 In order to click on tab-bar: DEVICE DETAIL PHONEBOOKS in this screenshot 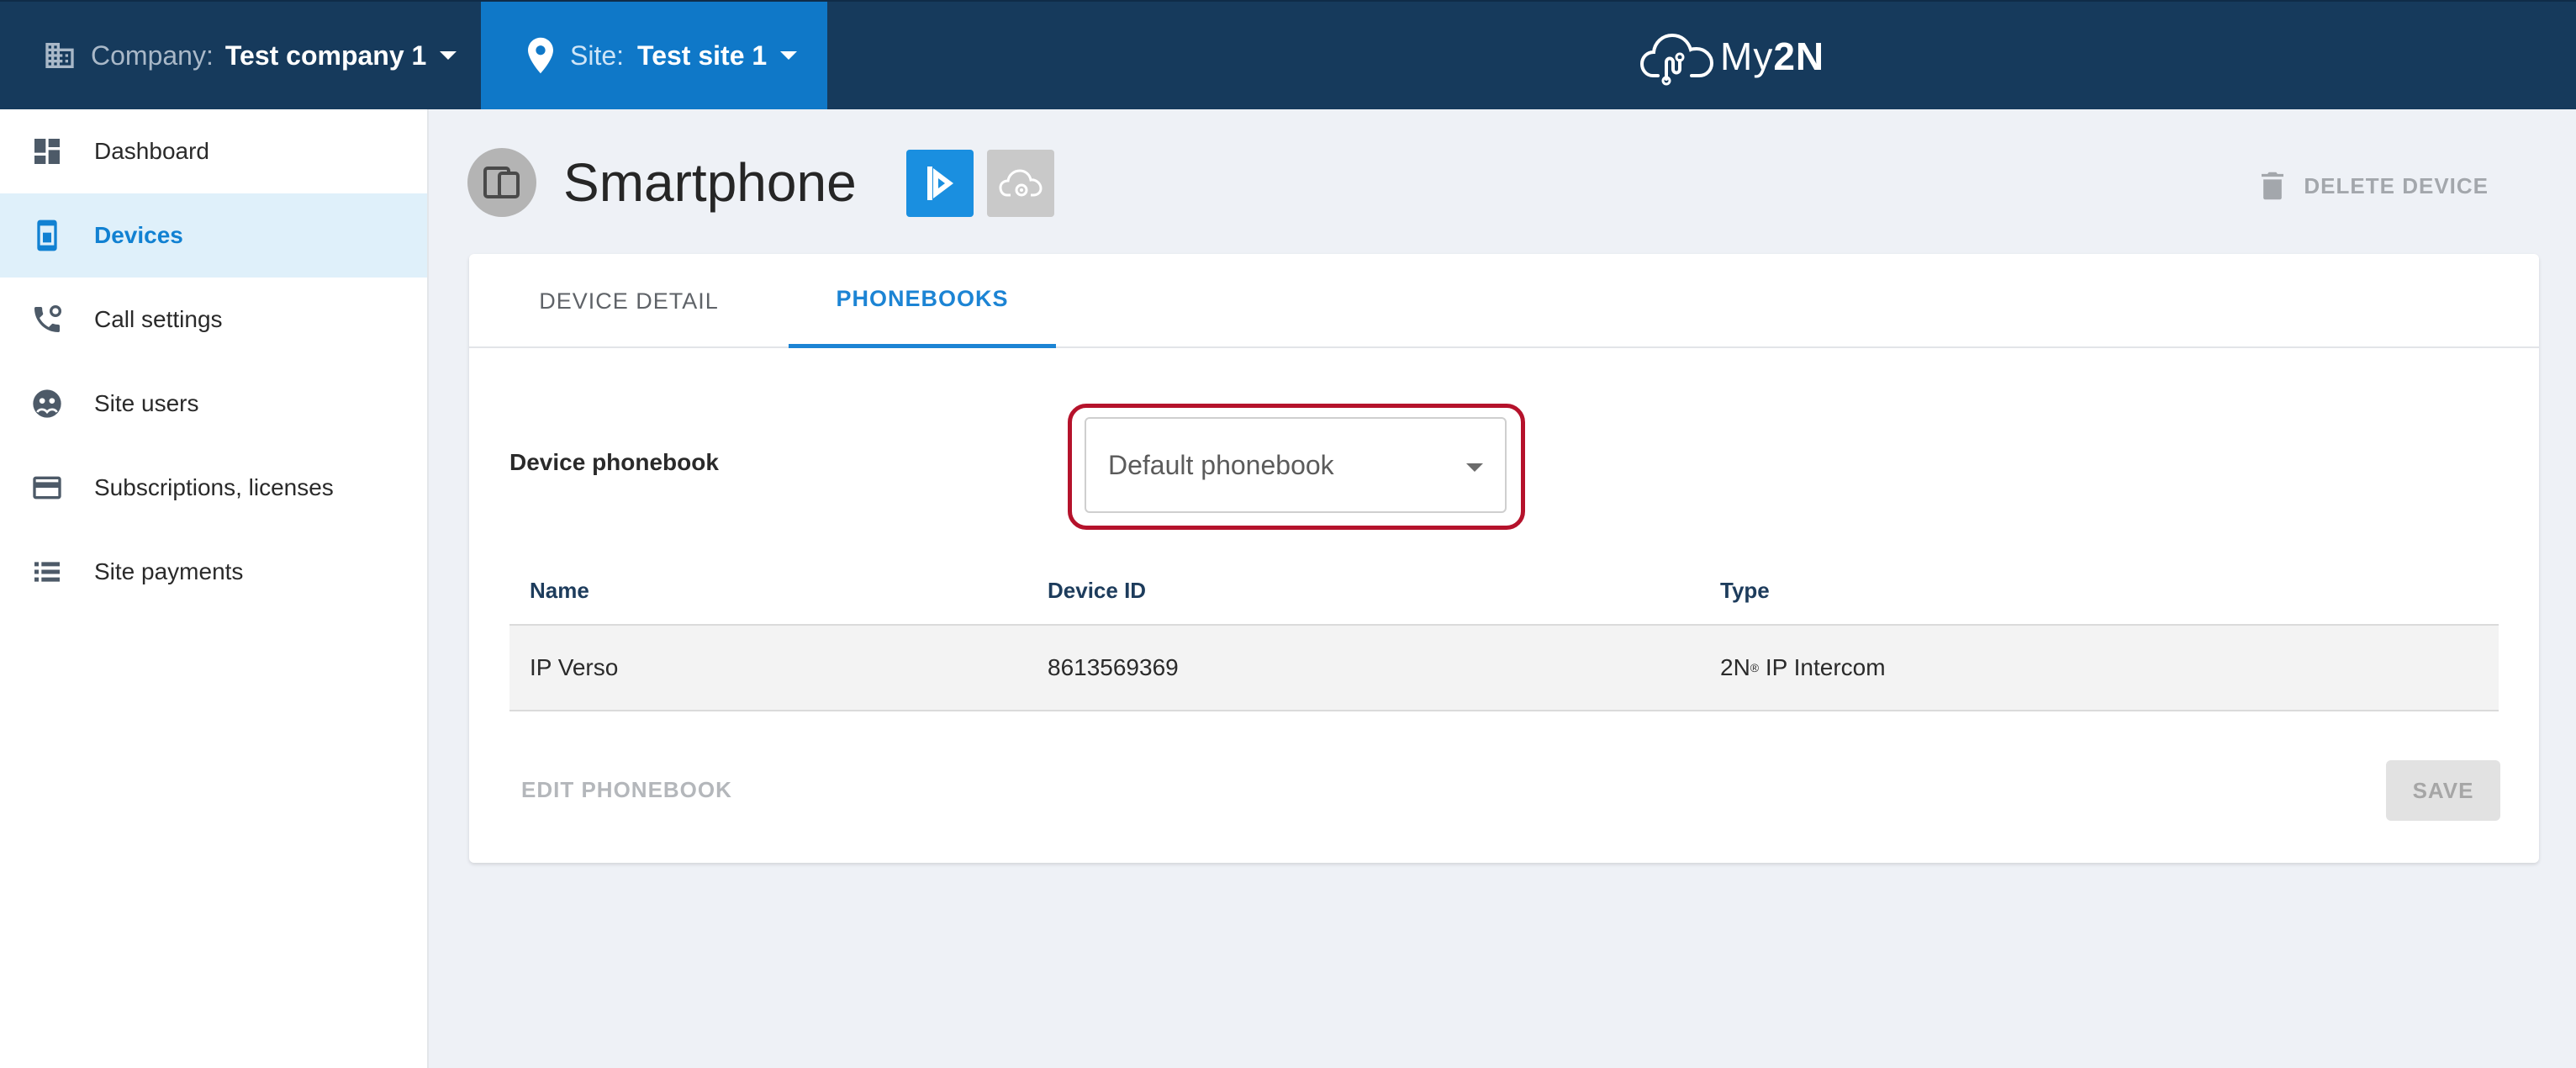, I will do `click(1504, 301)`.